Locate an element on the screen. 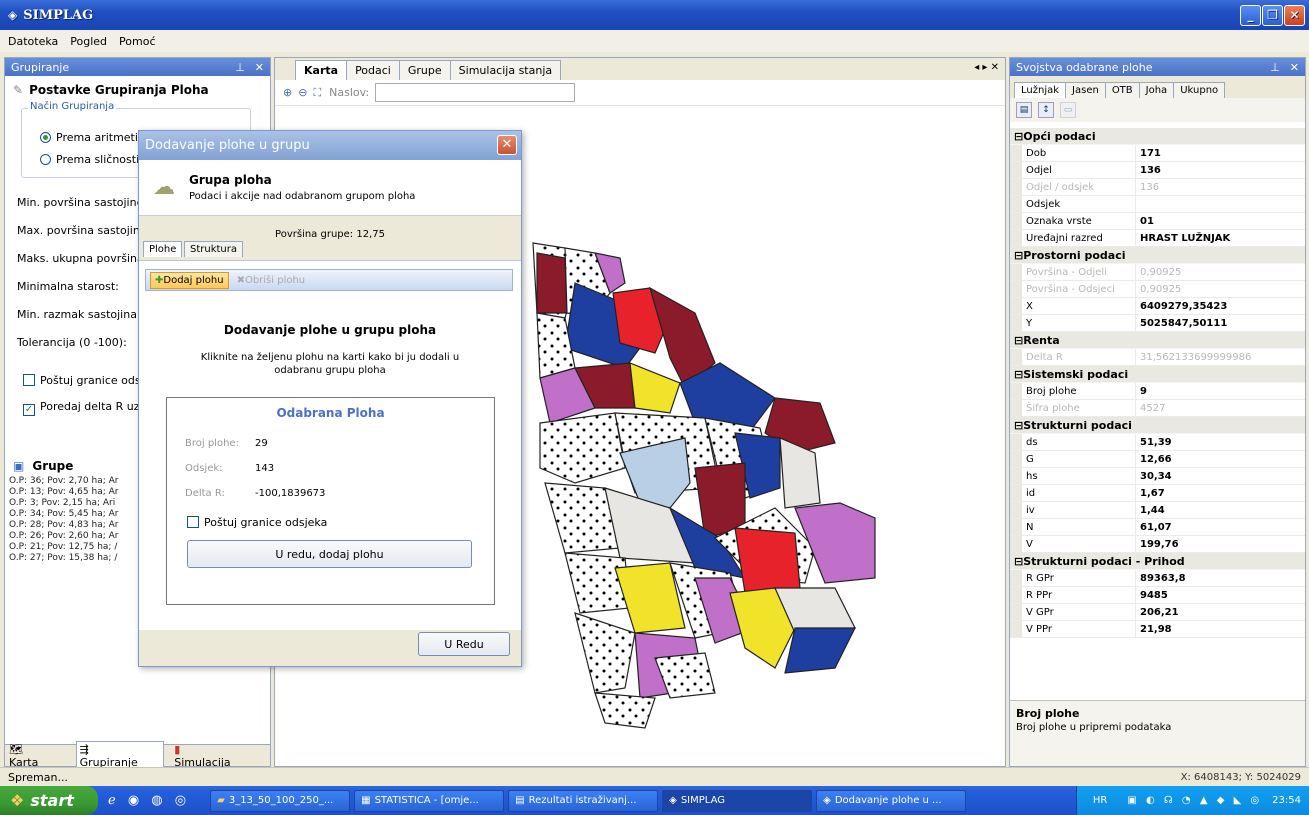 Image resolution: width=1309 pixels, height=815 pixels. property-row: id 1,67 is located at coordinates (1157, 493).